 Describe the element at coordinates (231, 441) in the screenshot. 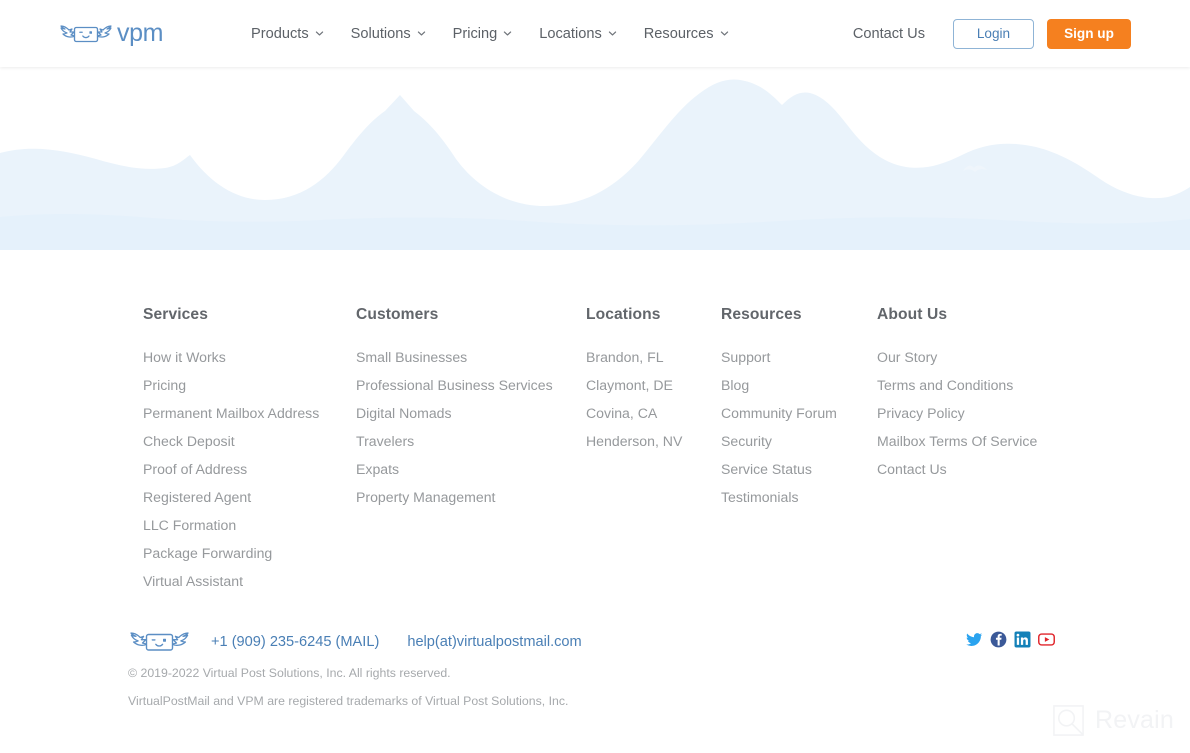

I see `footer-link-check-deposit: Check Deposit` at that location.